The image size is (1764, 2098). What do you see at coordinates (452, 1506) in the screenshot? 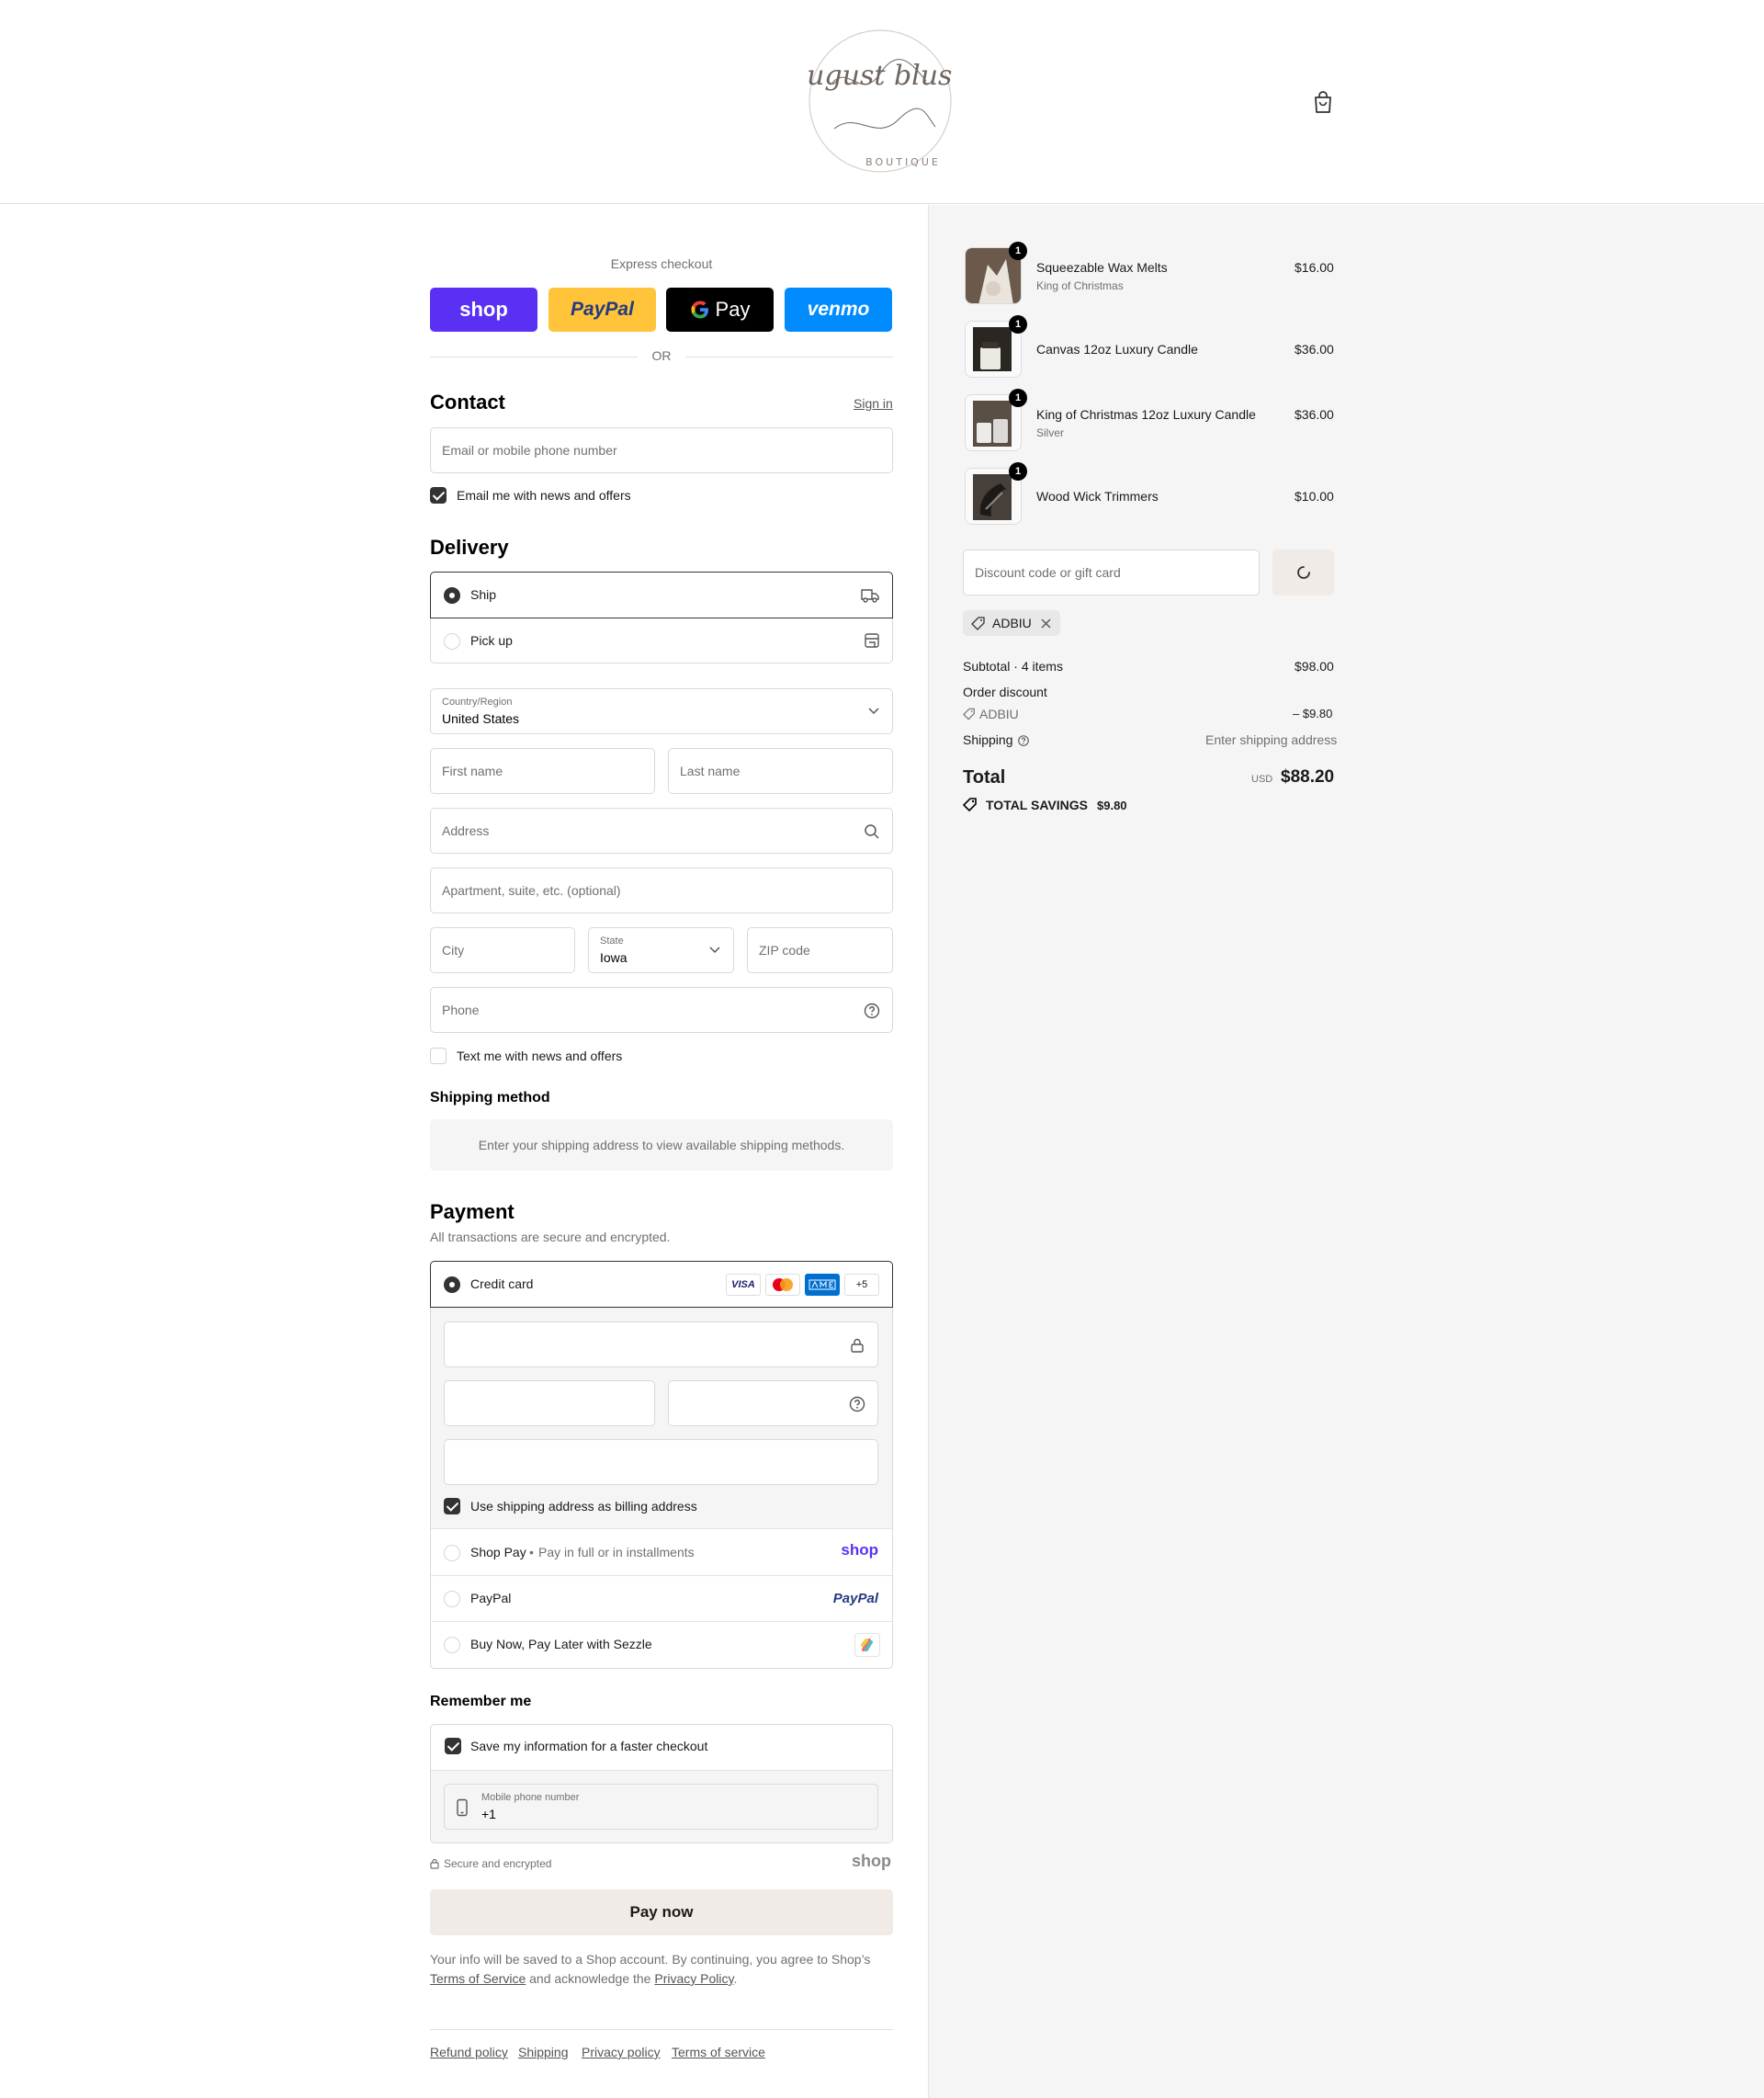
I see `billing-address-checkbox` at bounding box center [452, 1506].